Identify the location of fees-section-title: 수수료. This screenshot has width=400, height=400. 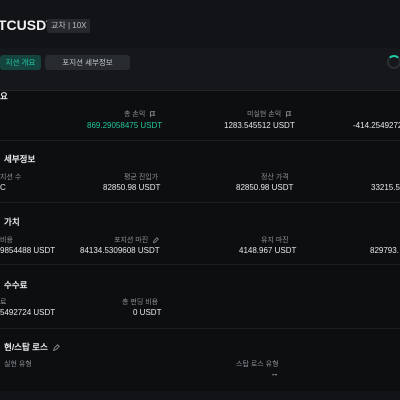
(16, 285).